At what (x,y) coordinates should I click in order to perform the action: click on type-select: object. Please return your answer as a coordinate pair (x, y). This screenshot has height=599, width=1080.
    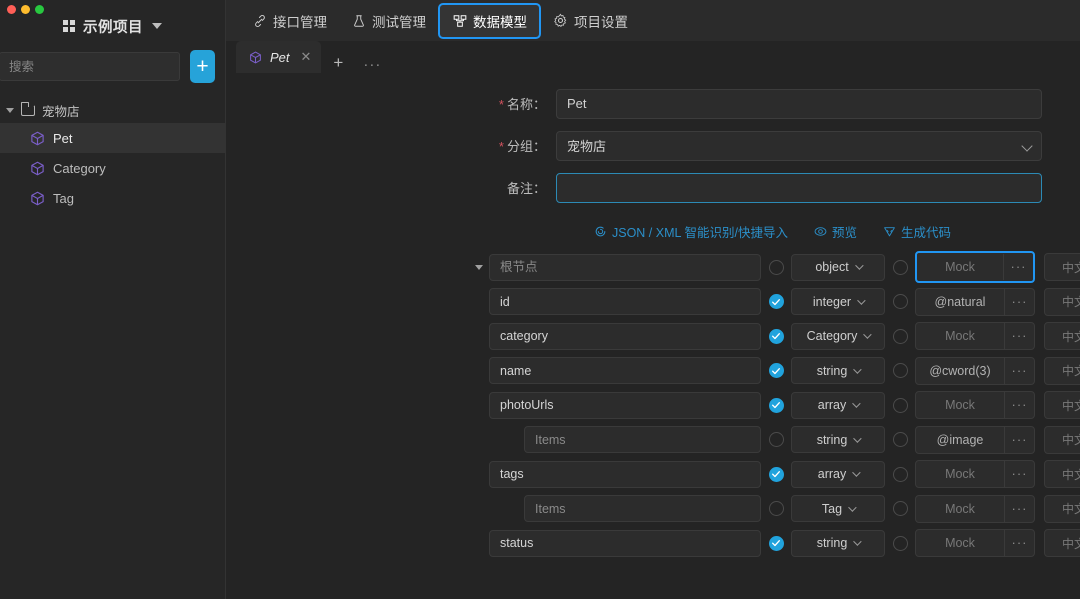
    Looking at the image, I should click on (838, 267).